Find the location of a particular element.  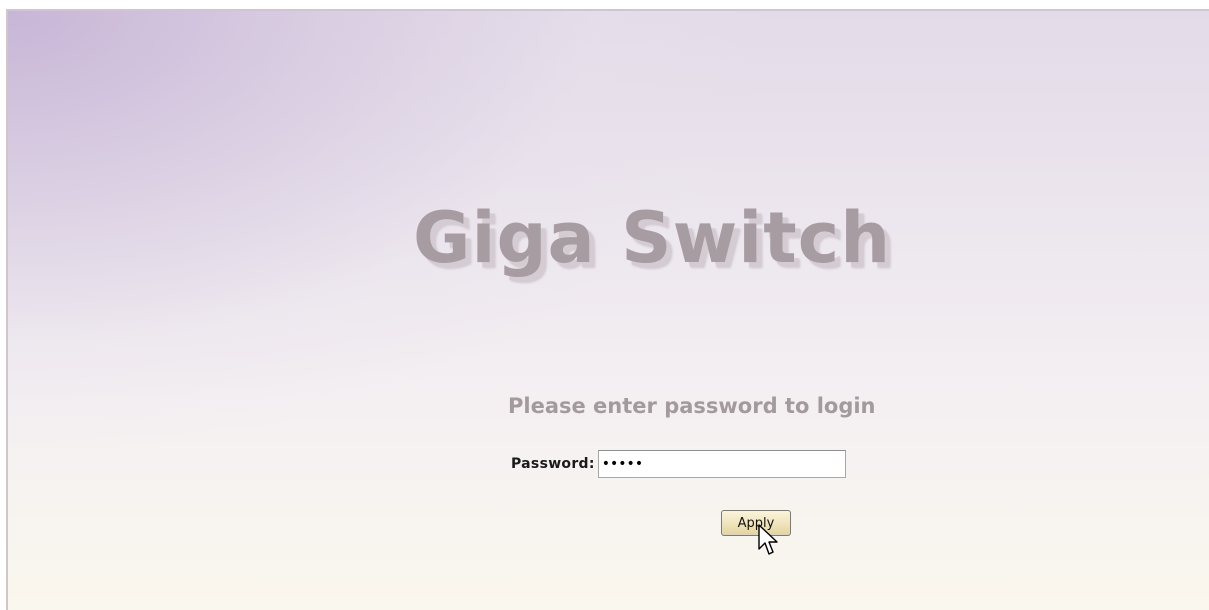

password-input is located at coordinates (721, 464).